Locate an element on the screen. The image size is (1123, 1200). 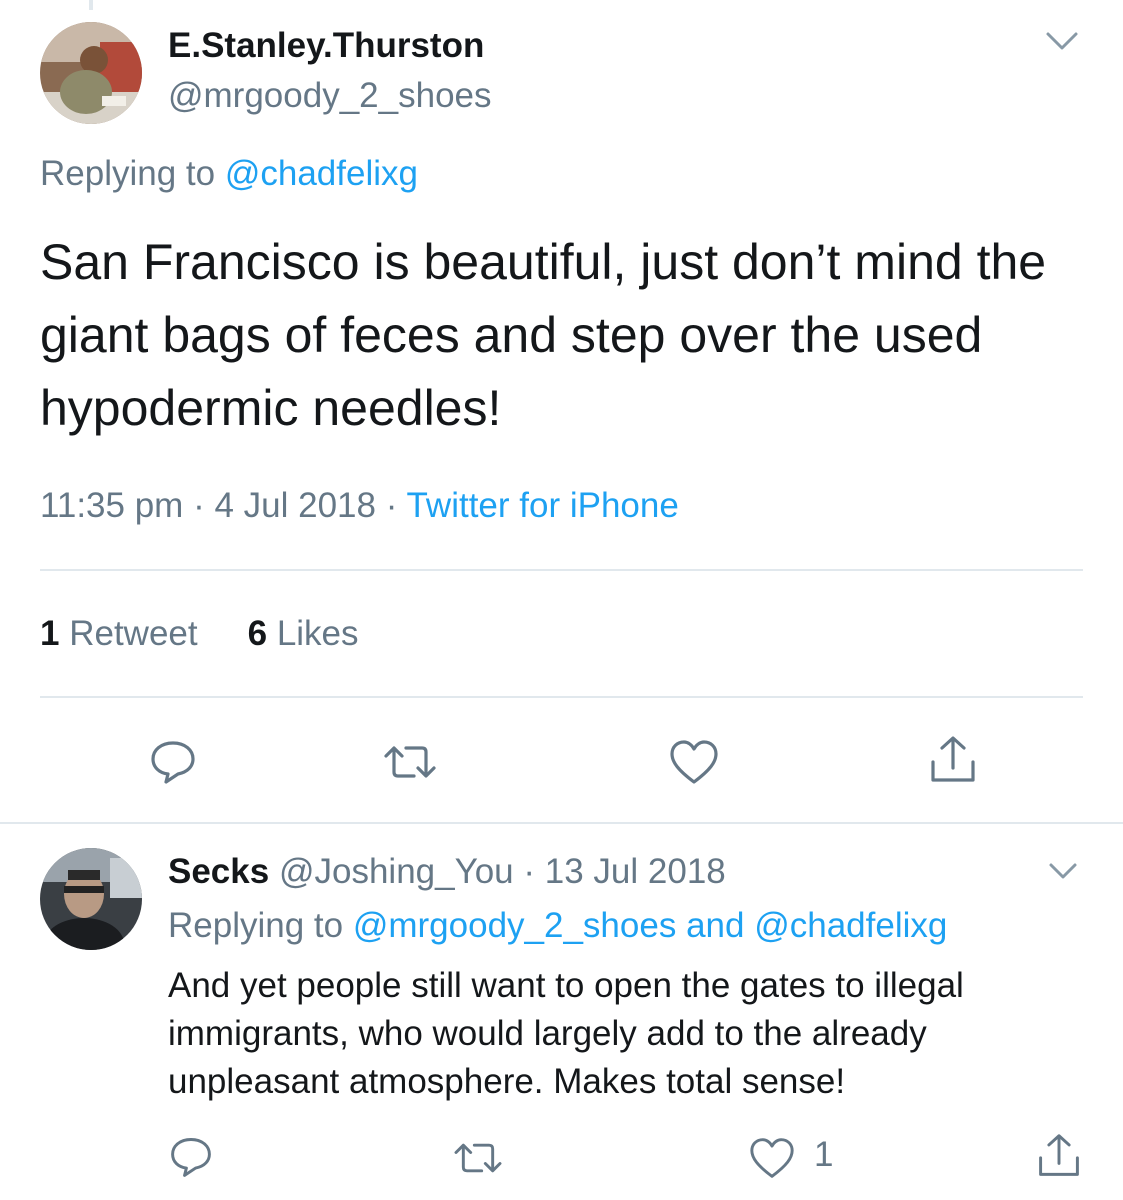
like-stat: 6 Likes is located at coordinates (303, 633).